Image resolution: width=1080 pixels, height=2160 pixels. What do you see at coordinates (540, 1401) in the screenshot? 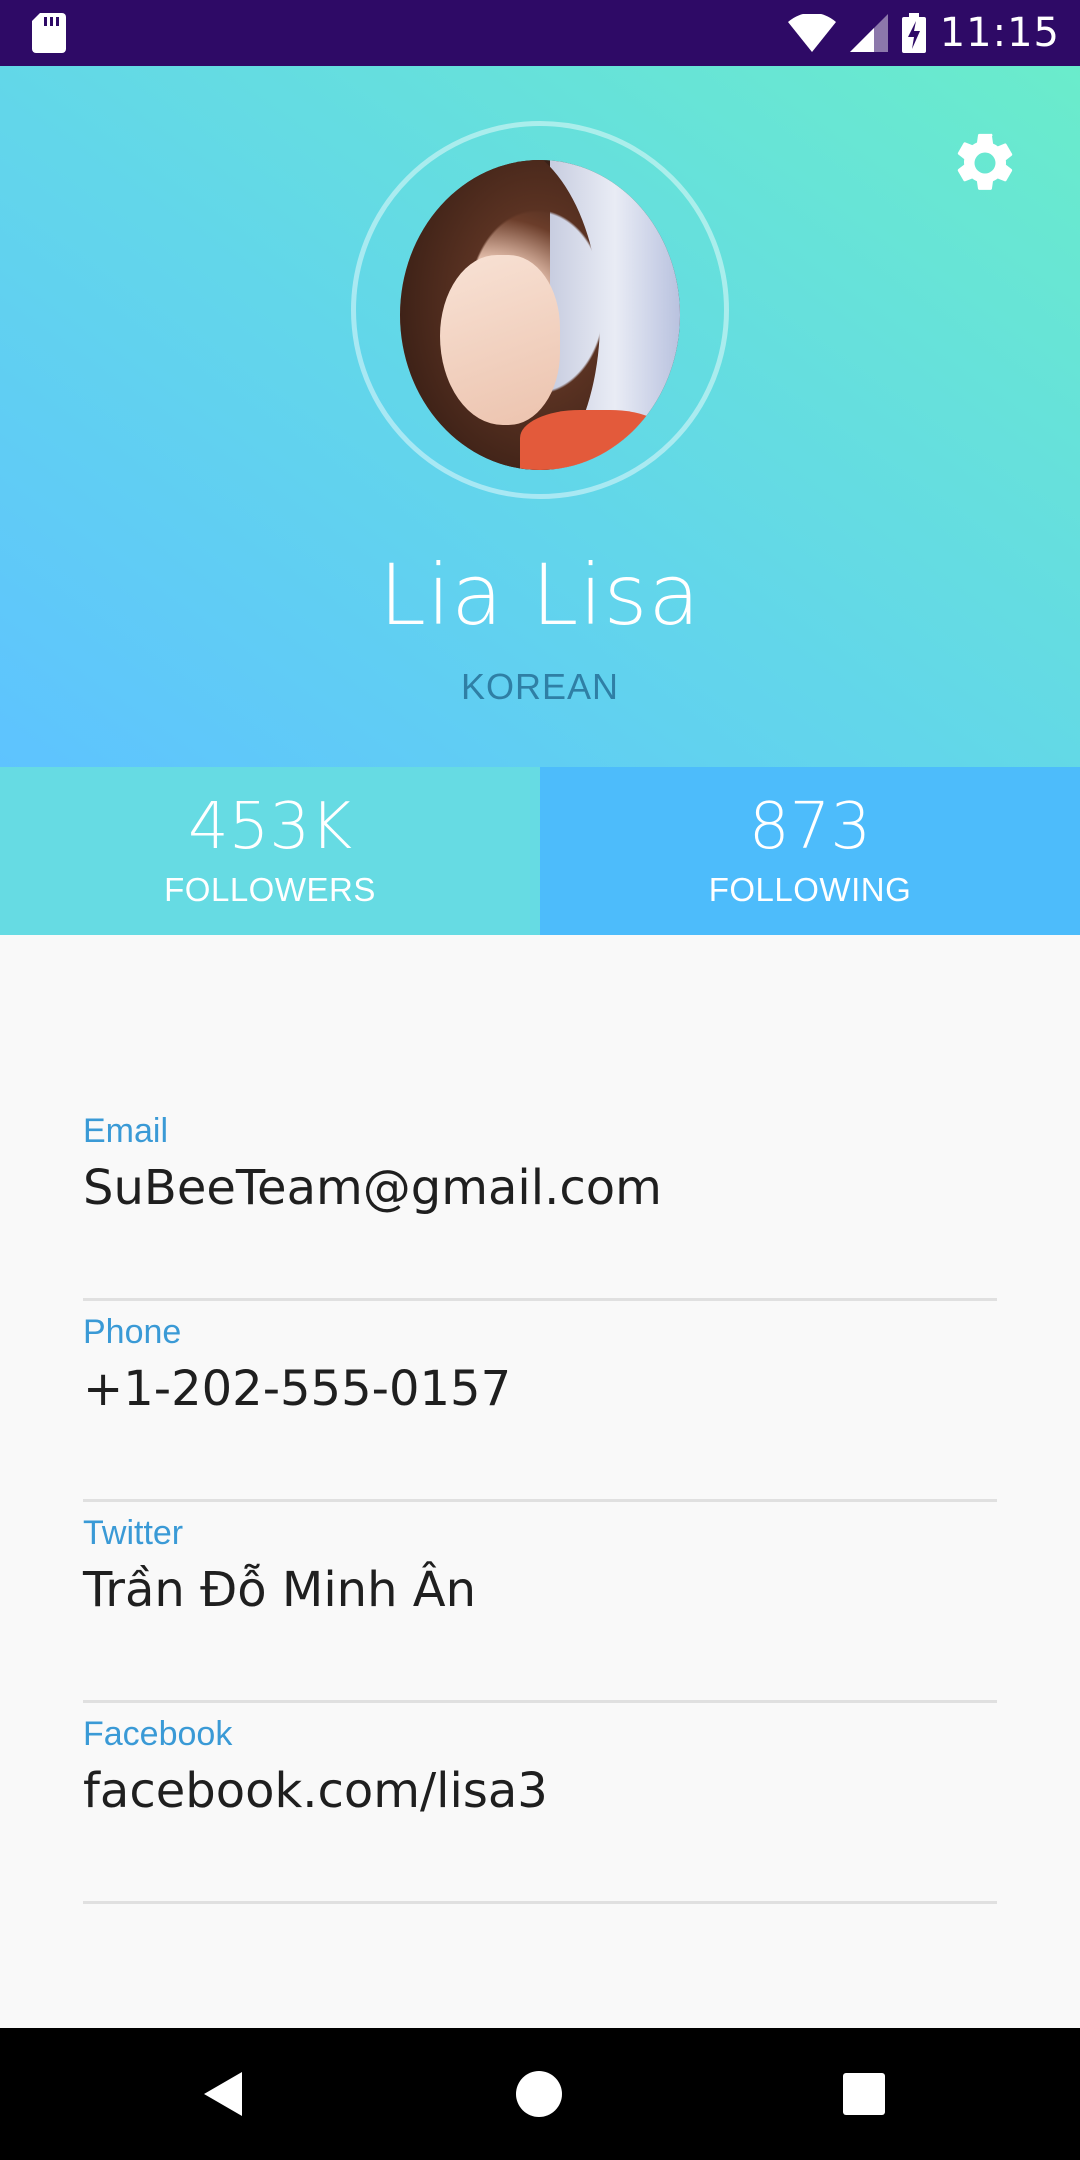
I see `info-item-phone: Phone +1-202-555-0157` at bounding box center [540, 1401].